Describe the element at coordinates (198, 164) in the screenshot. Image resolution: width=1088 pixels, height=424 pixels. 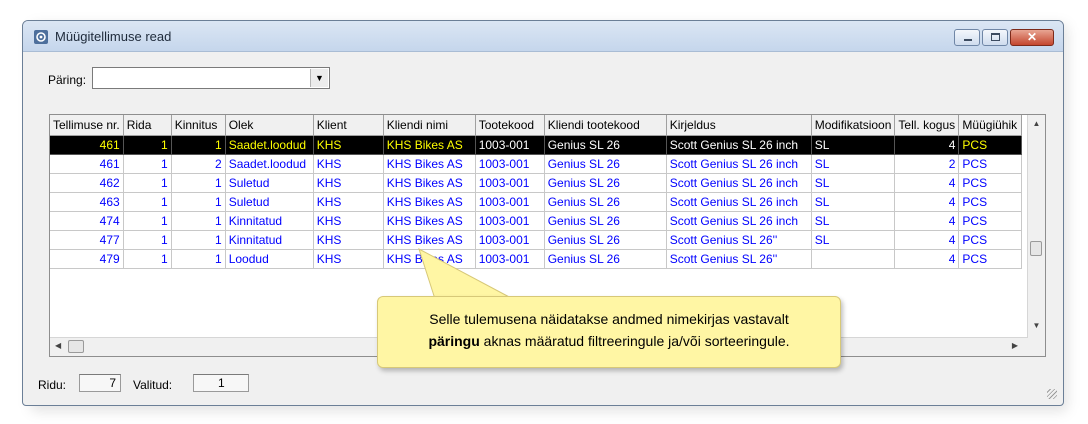
I see `cell-confirm: 2` at that location.